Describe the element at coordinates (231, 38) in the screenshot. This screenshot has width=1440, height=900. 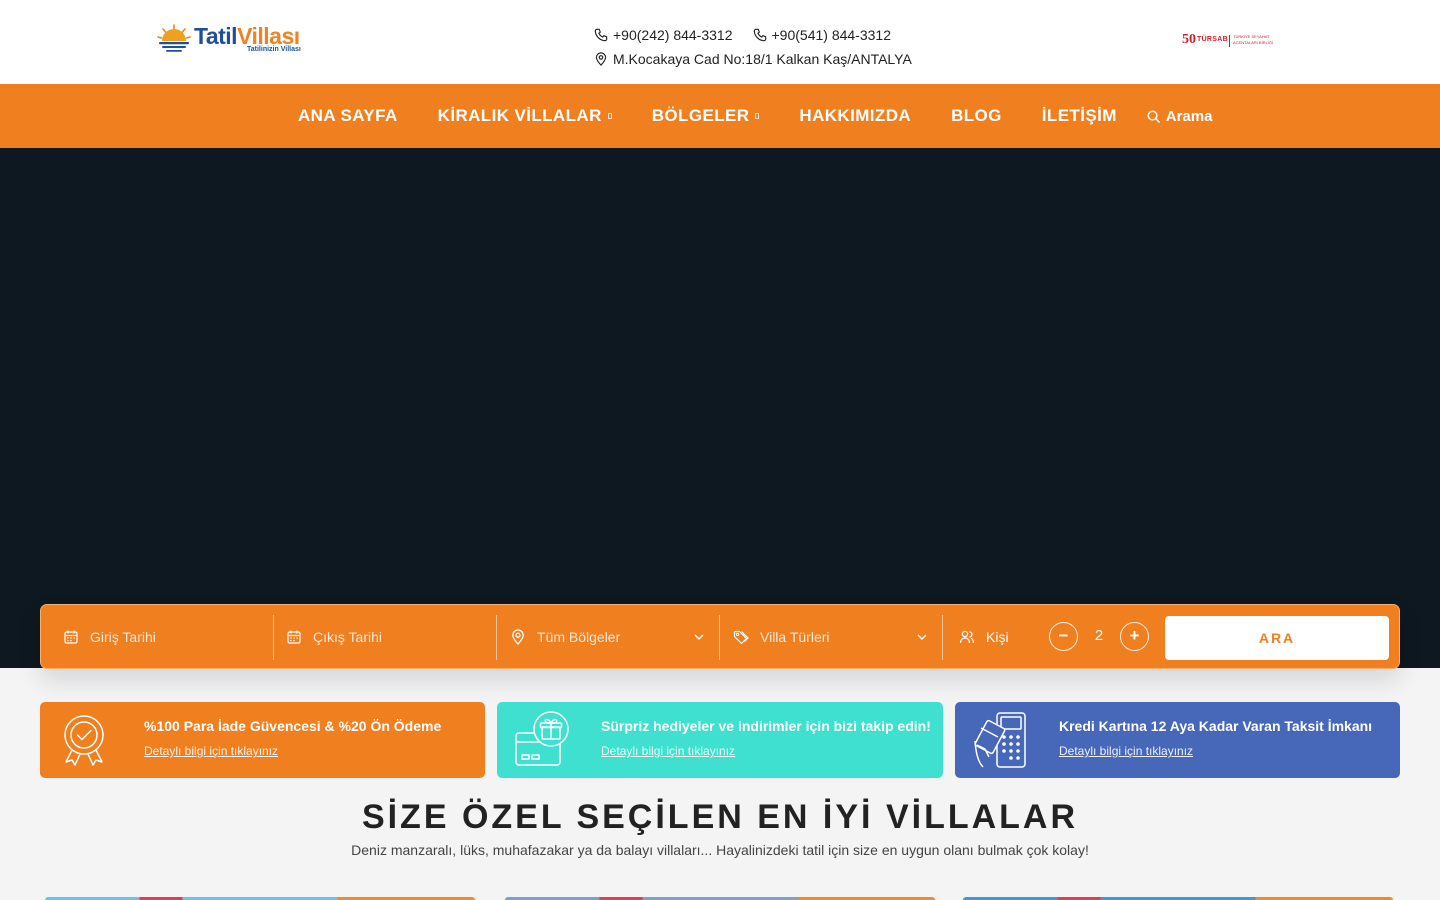
I see `site-logo: TatilVillası Tatilinizin Villası` at that location.